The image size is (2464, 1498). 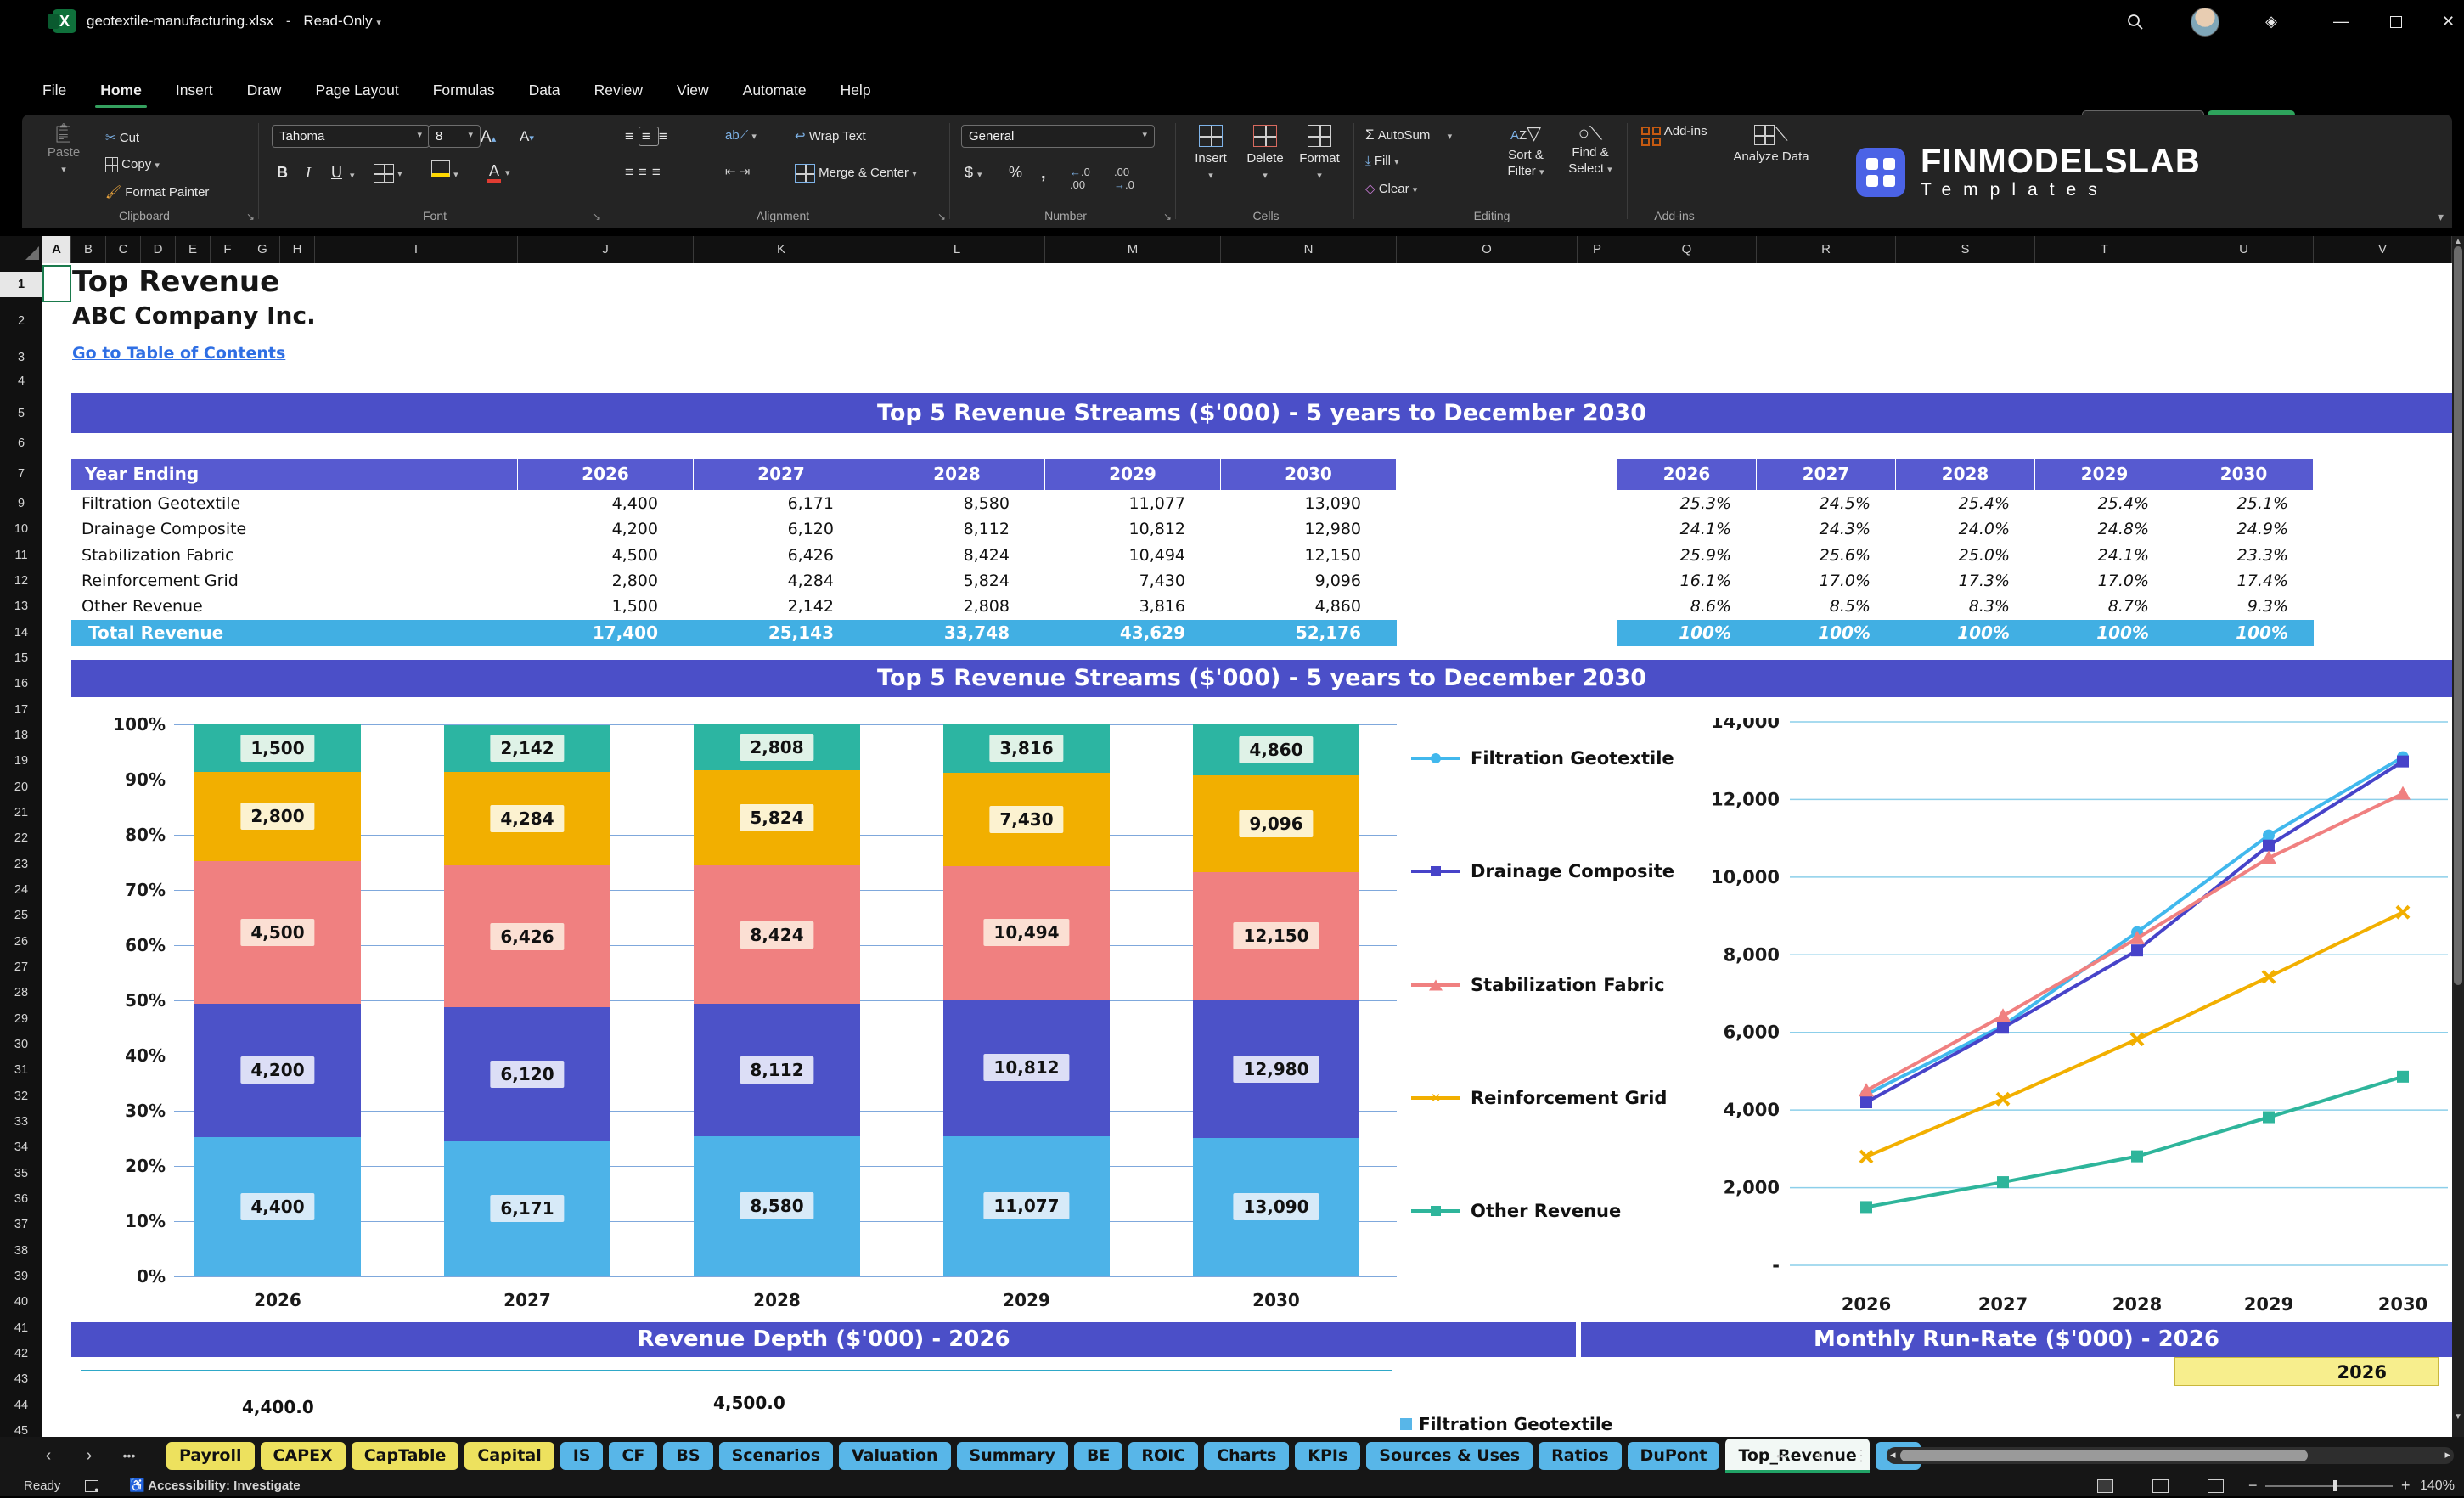 What do you see at coordinates (1167, 216) in the screenshot?
I see `number-dialog-launcher: ↘` at bounding box center [1167, 216].